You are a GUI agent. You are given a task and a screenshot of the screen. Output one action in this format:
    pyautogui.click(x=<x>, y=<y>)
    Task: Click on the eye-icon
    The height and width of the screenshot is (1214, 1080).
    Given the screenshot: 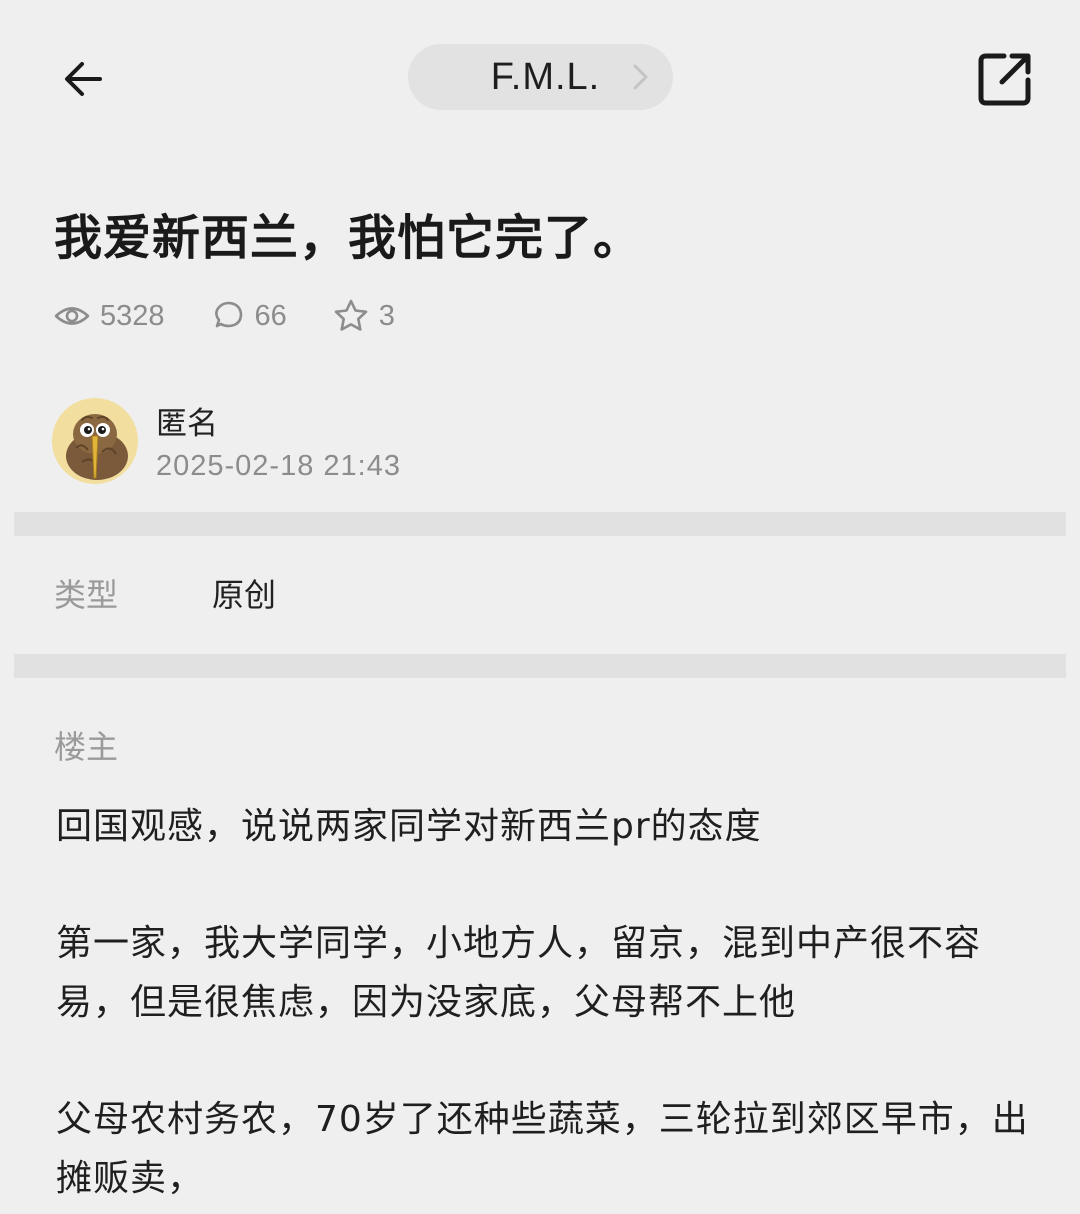 What is the action you would take?
    pyautogui.click(x=72, y=316)
    